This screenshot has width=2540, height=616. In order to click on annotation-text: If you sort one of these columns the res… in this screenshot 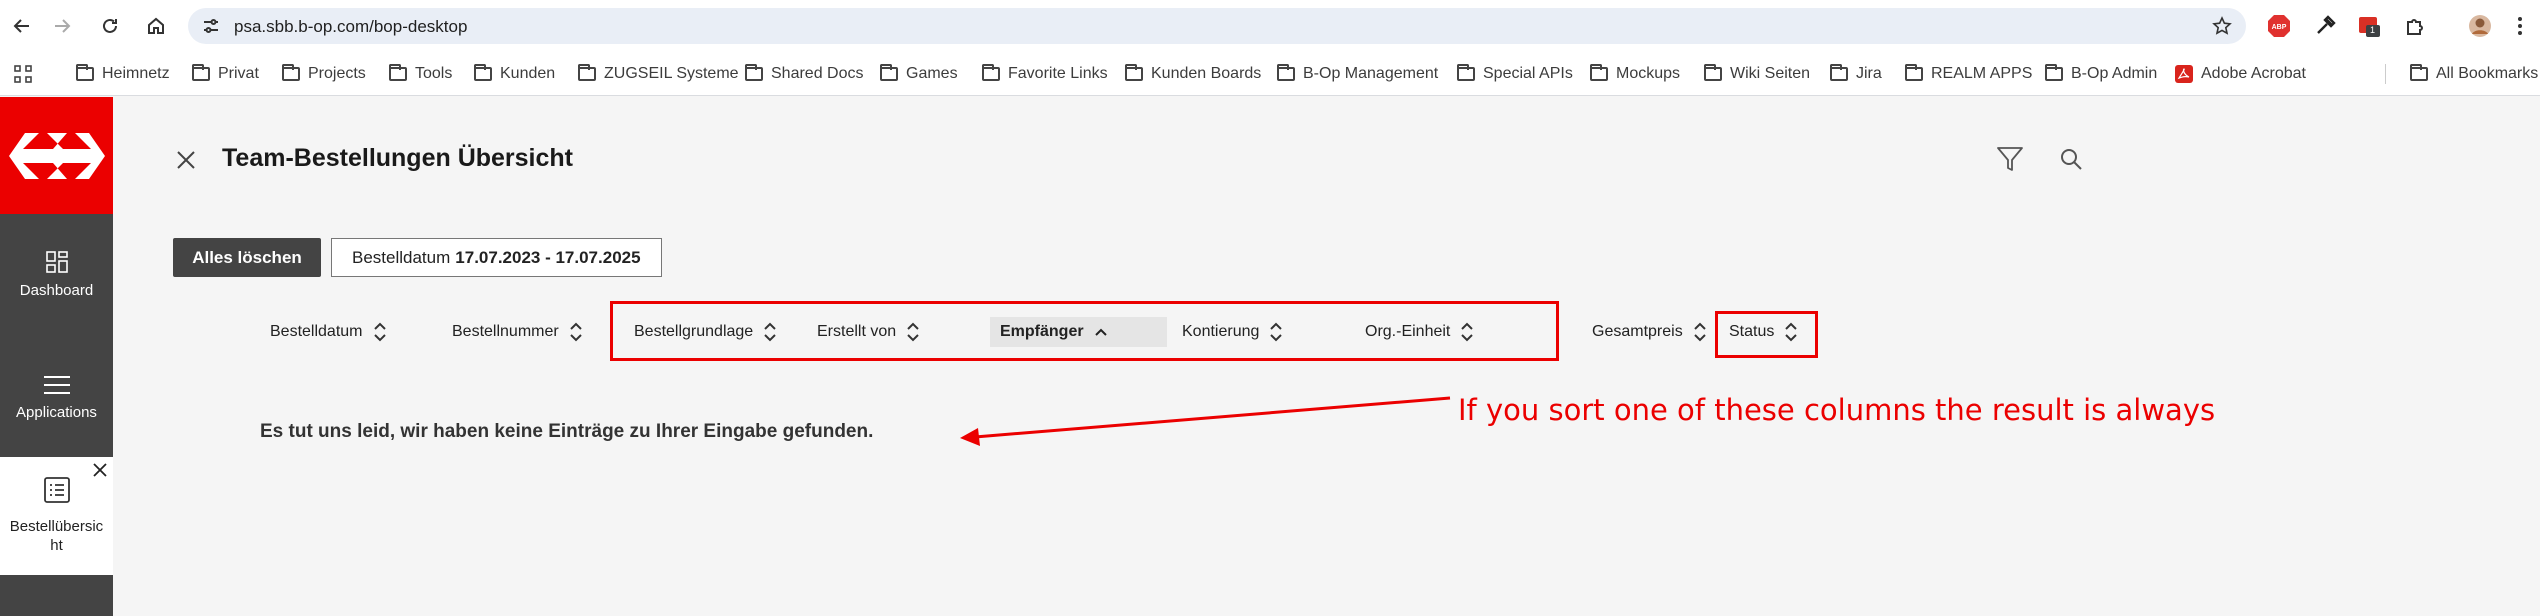, I will do `click(1837, 410)`.